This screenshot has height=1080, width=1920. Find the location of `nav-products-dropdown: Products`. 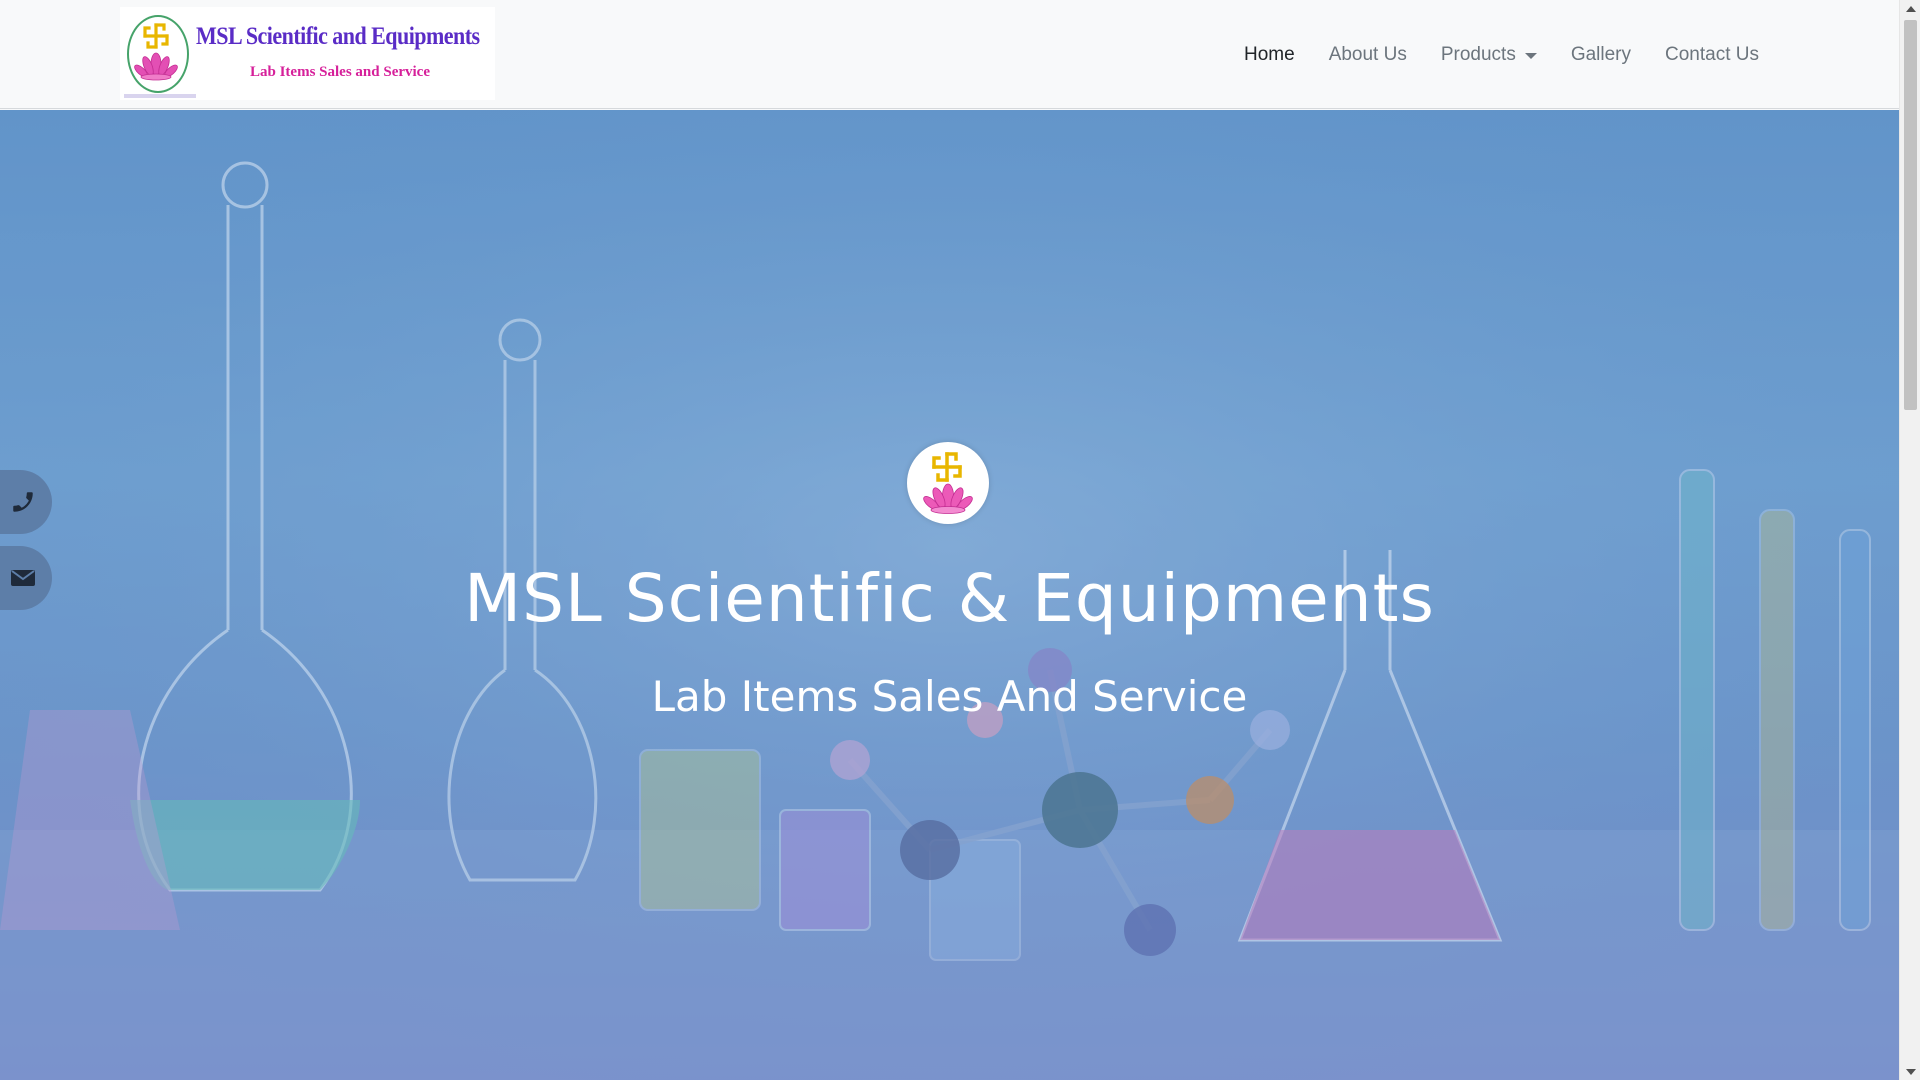

nav-products-dropdown: Products is located at coordinates (1489, 55).